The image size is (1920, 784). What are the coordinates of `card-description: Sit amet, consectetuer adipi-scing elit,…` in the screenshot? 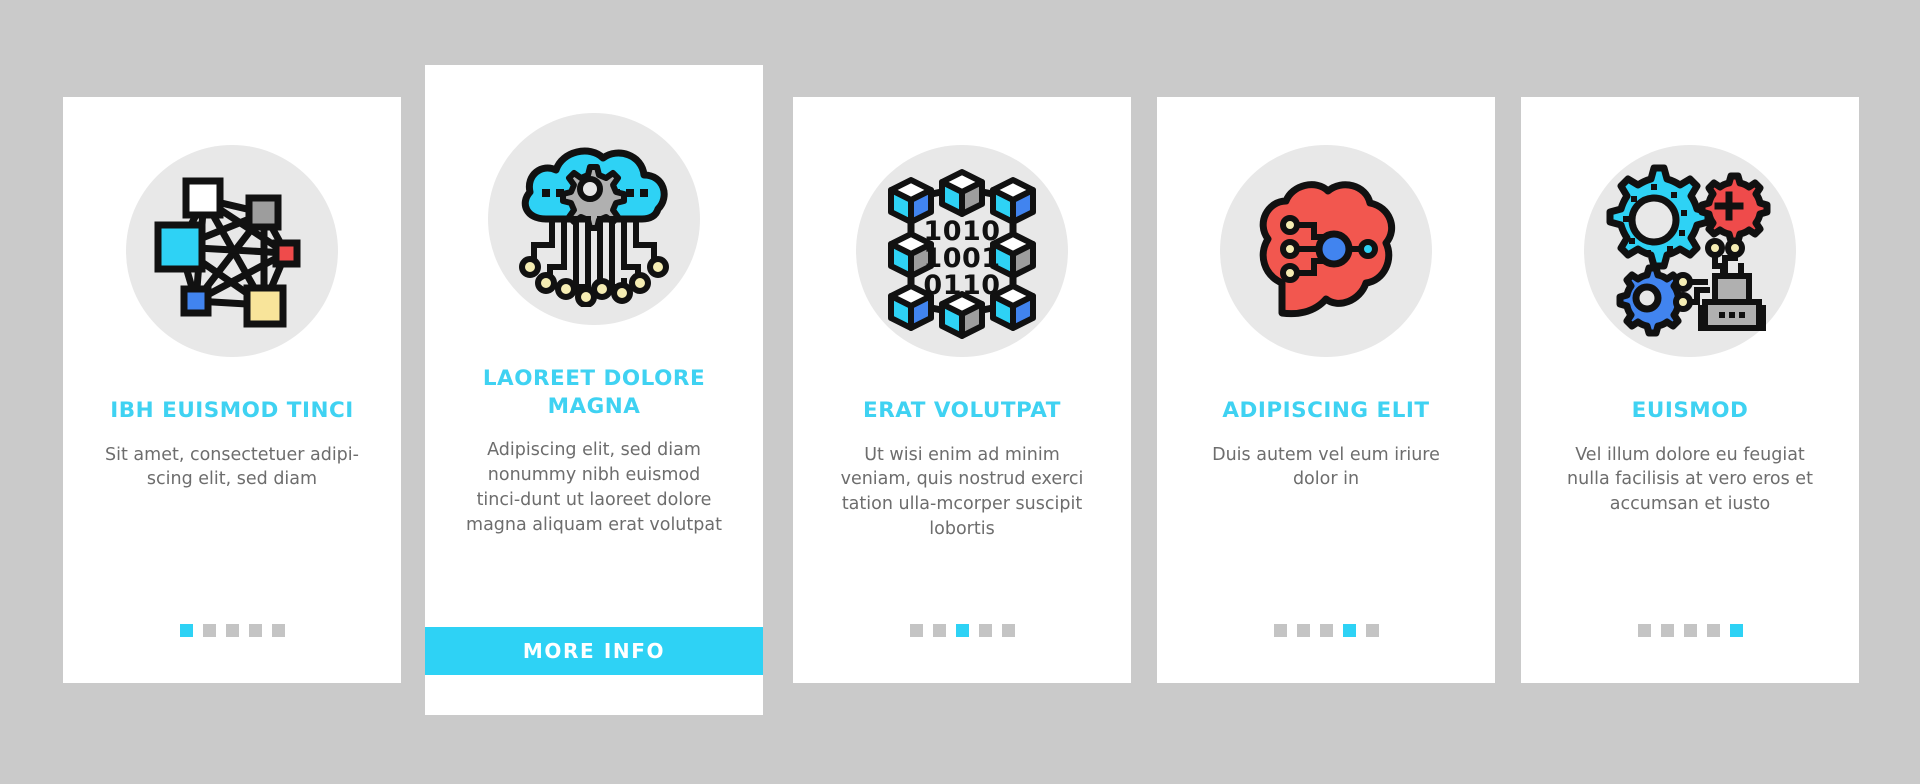 It's located at (232, 467).